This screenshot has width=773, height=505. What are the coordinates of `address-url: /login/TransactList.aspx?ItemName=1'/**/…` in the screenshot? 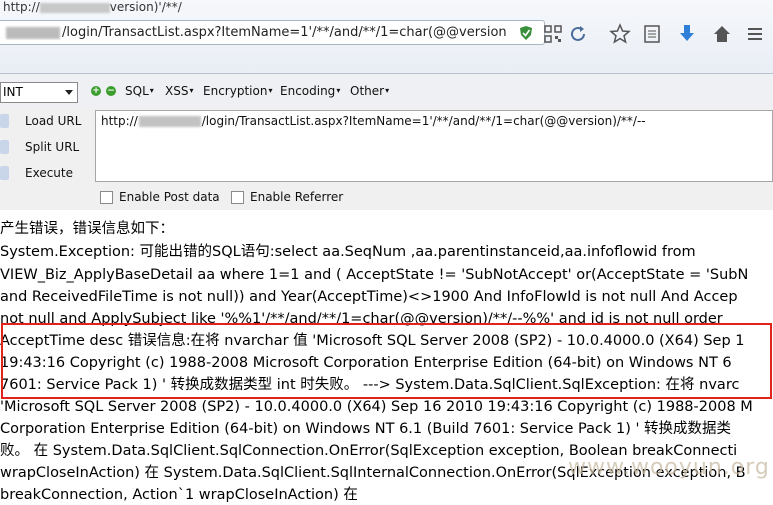 It's located at (284, 32).